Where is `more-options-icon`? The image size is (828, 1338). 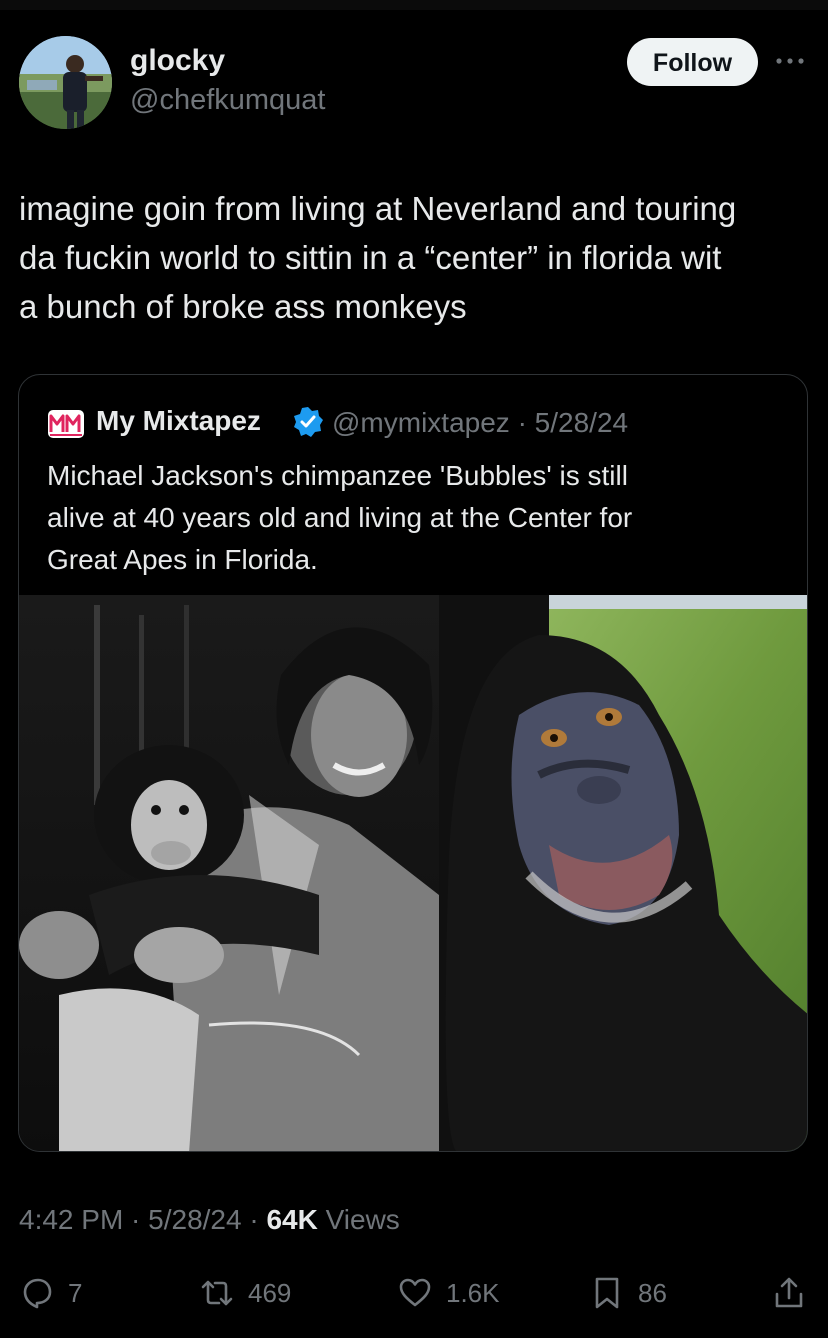
more-options-icon is located at coordinates (790, 61).